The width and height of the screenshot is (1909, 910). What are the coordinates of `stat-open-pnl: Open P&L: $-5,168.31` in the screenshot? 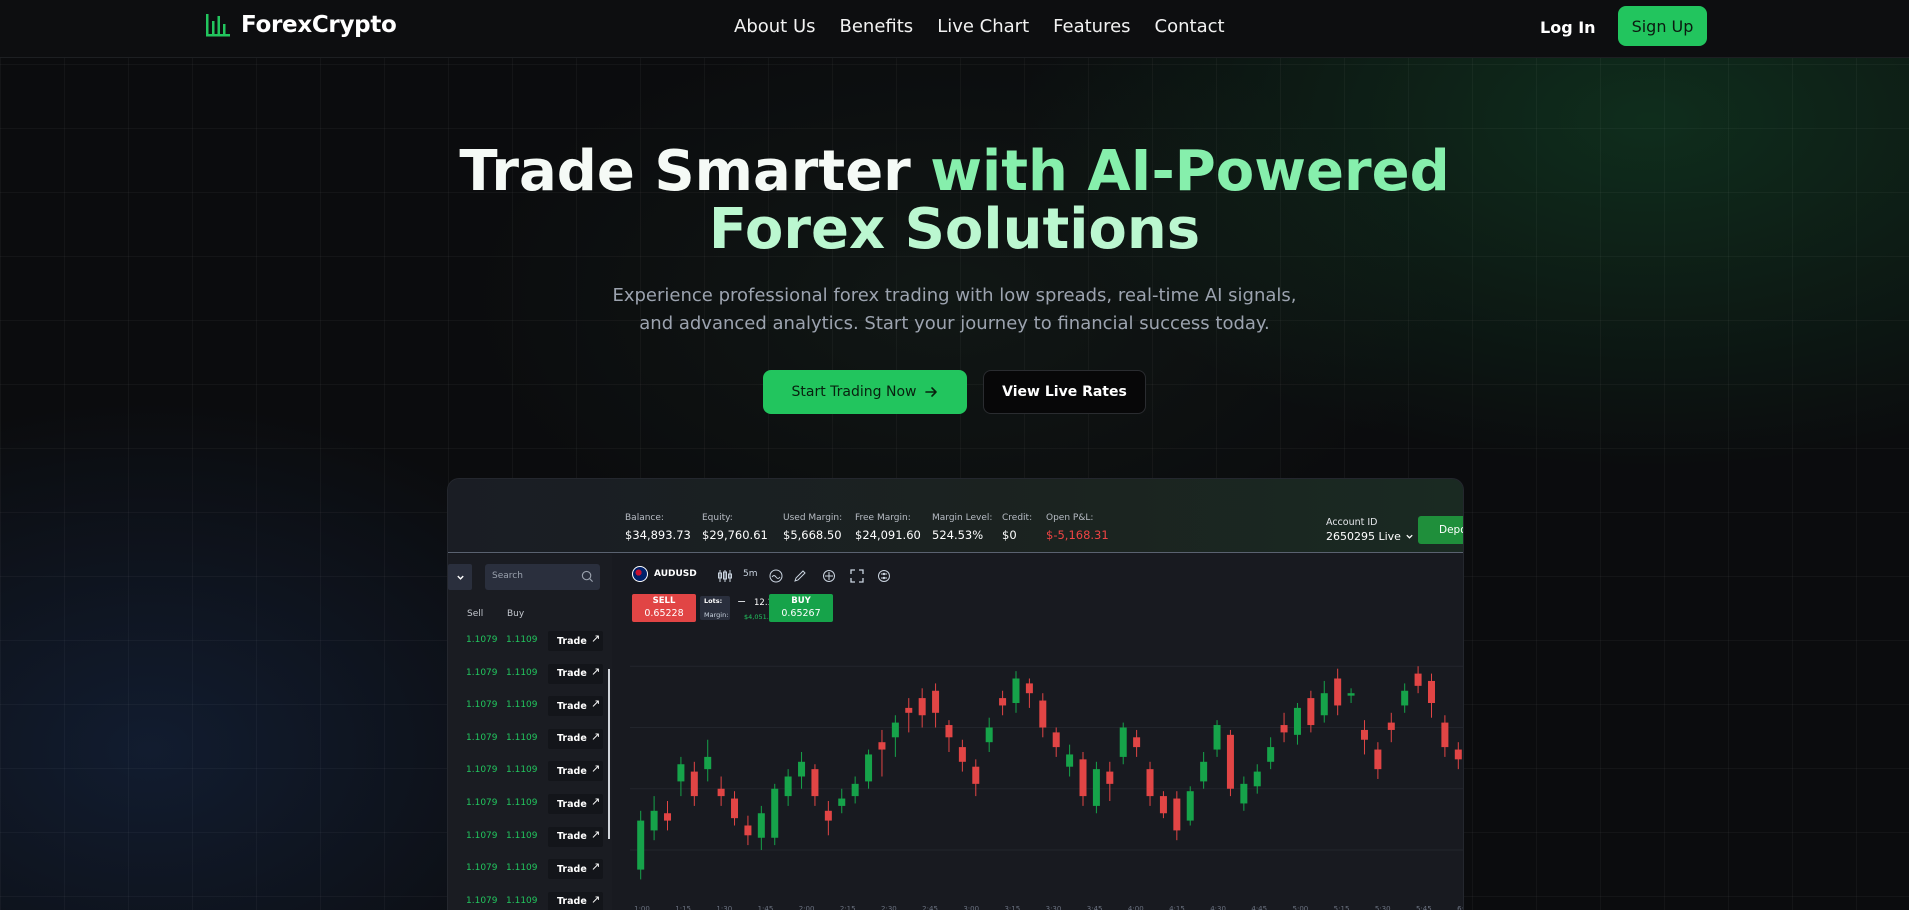 It's located at (1077, 527).